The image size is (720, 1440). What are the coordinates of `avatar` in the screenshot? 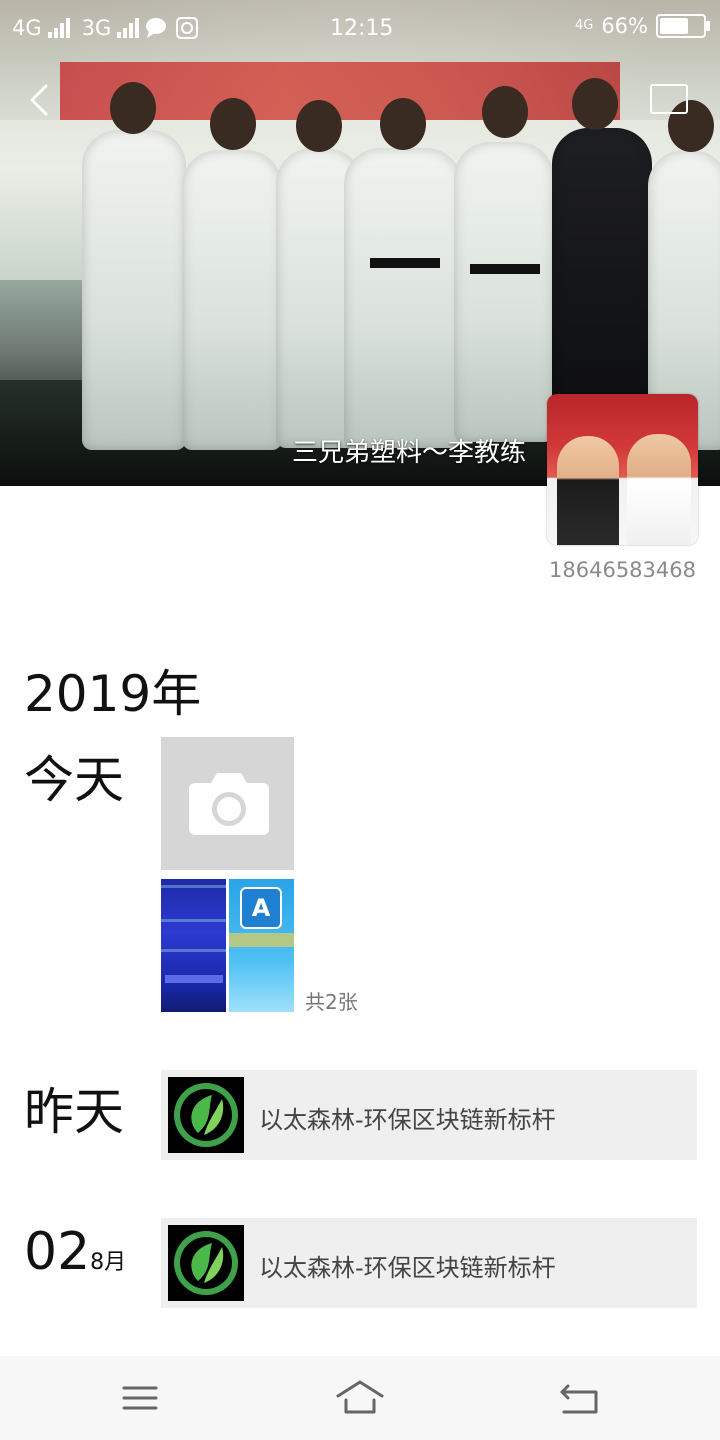 It's located at (622, 469).